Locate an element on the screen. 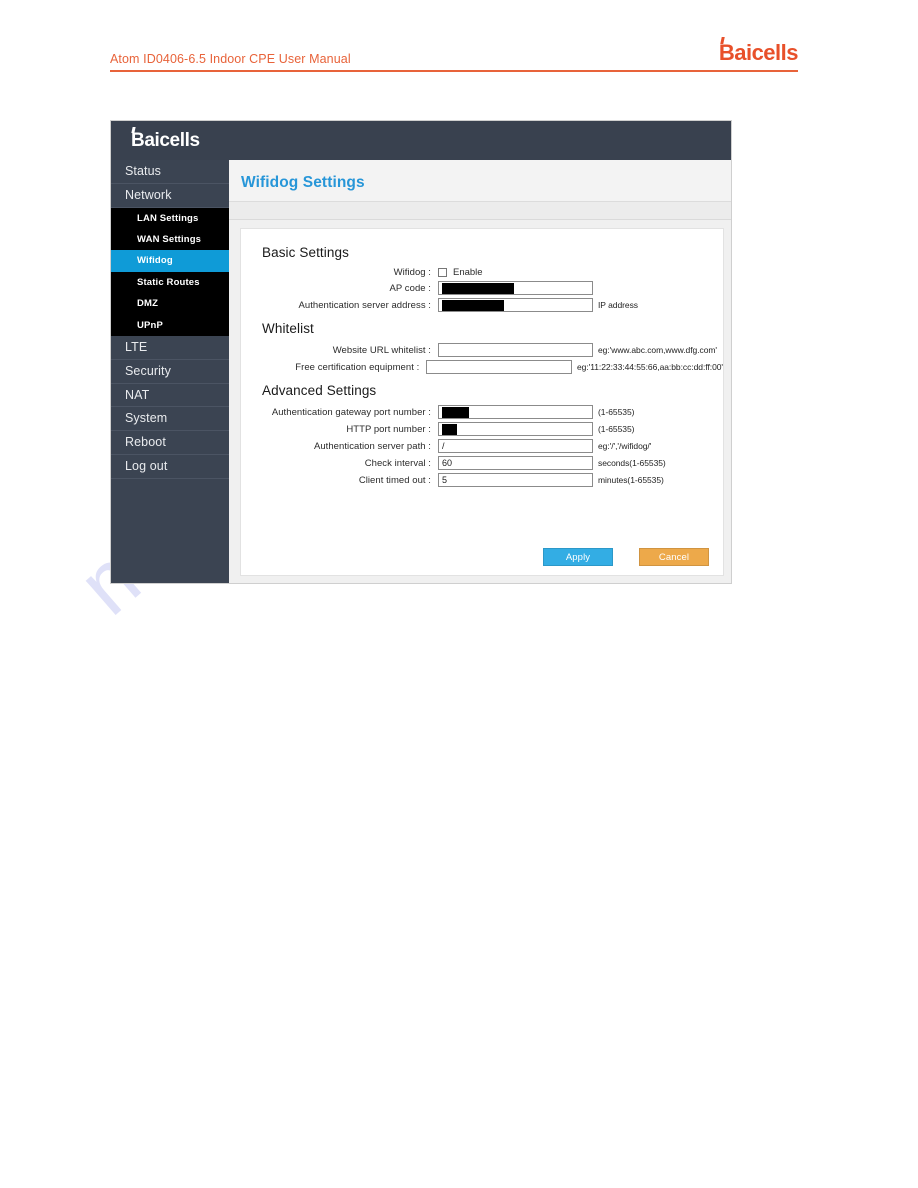  document-logo-text: Baicells is located at coordinates (758, 52).